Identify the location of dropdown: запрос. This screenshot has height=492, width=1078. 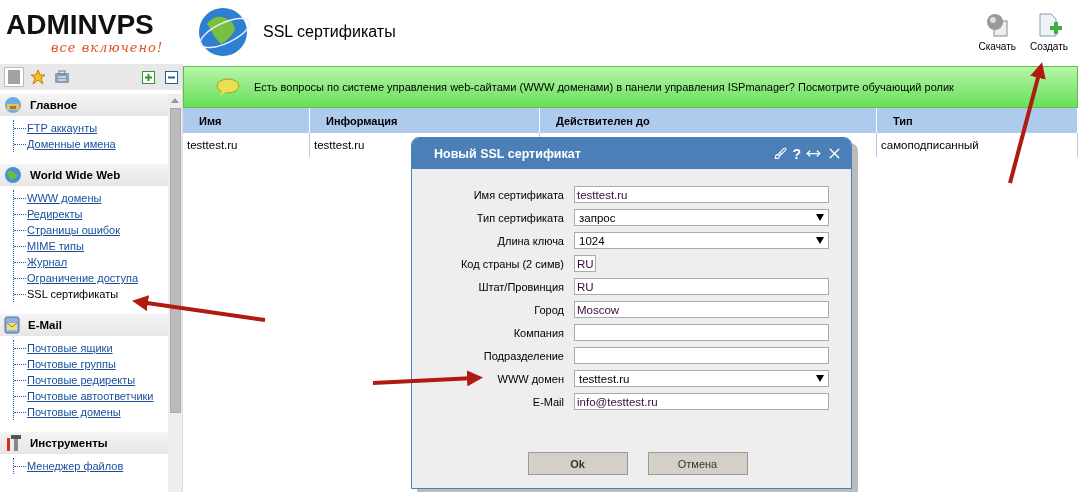
(701, 217).